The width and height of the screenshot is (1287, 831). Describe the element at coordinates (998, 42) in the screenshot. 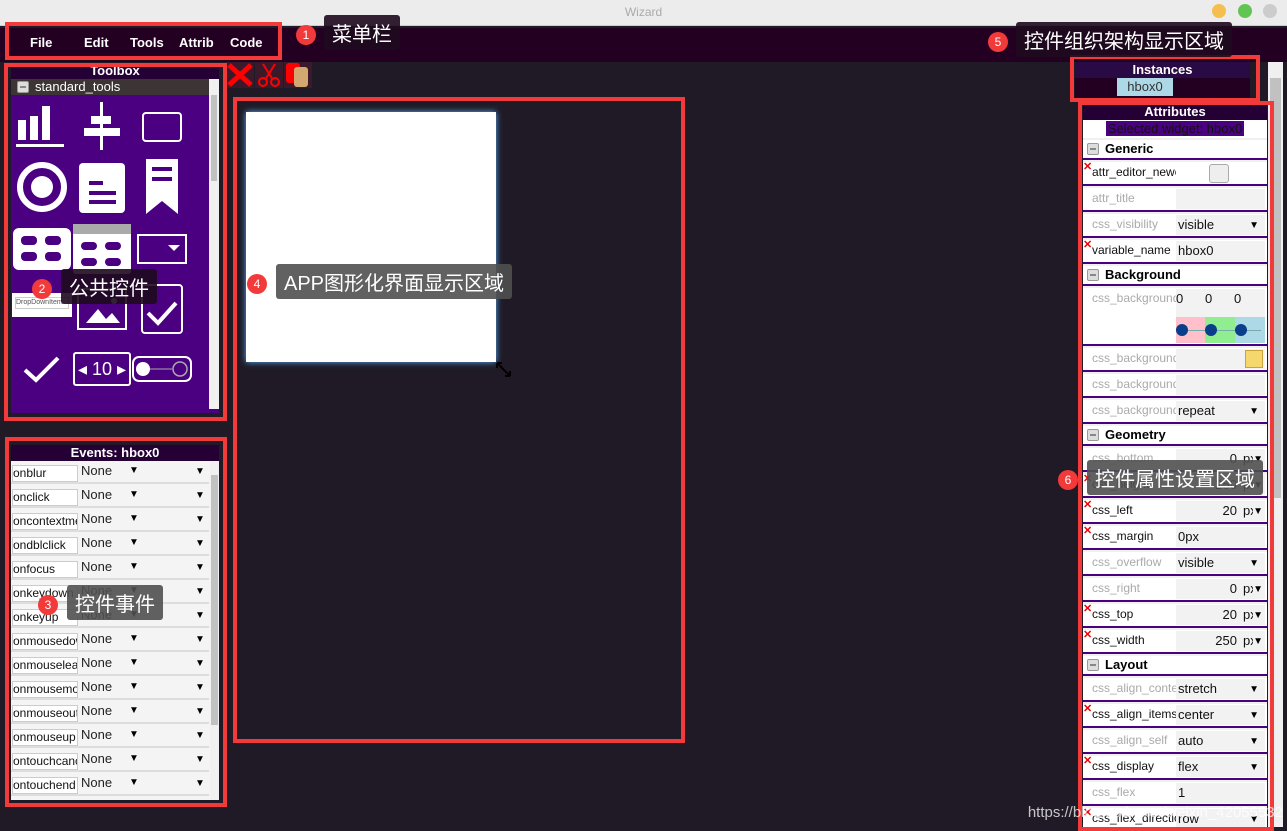

I see `annotation-badge-5: 5` at that location.